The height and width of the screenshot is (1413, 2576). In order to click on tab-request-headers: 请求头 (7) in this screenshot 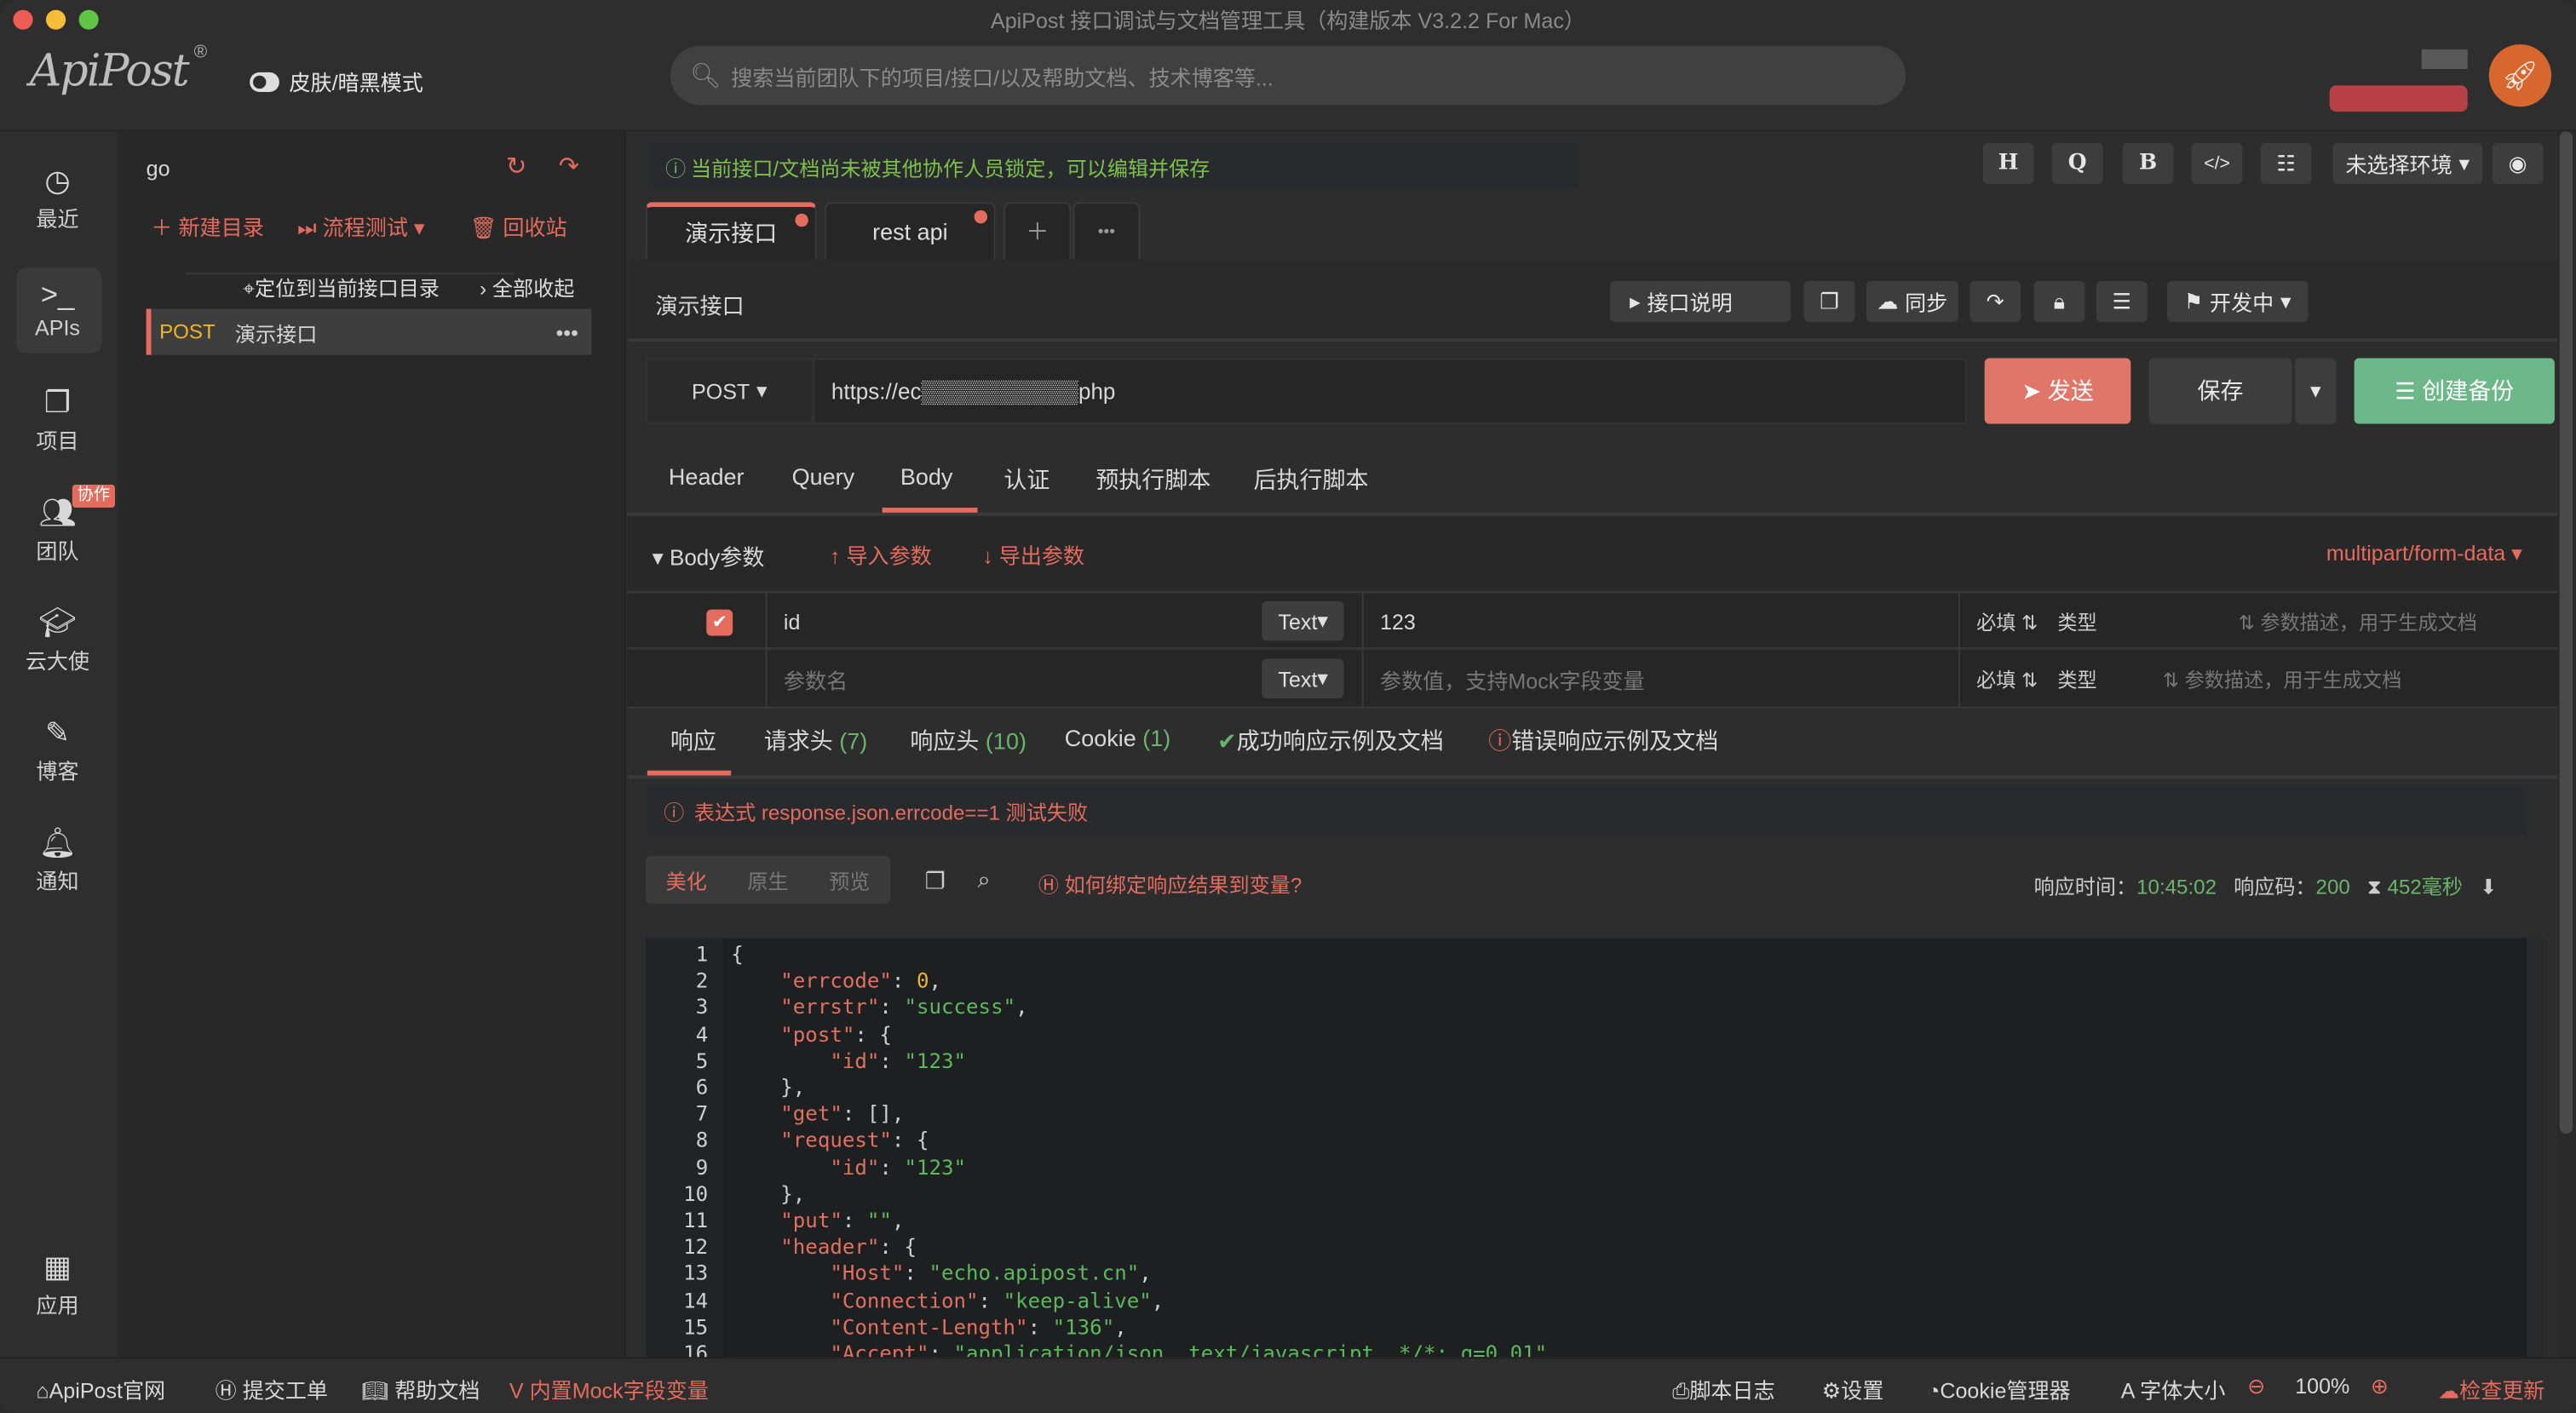, I will do `click(816, 741)`.